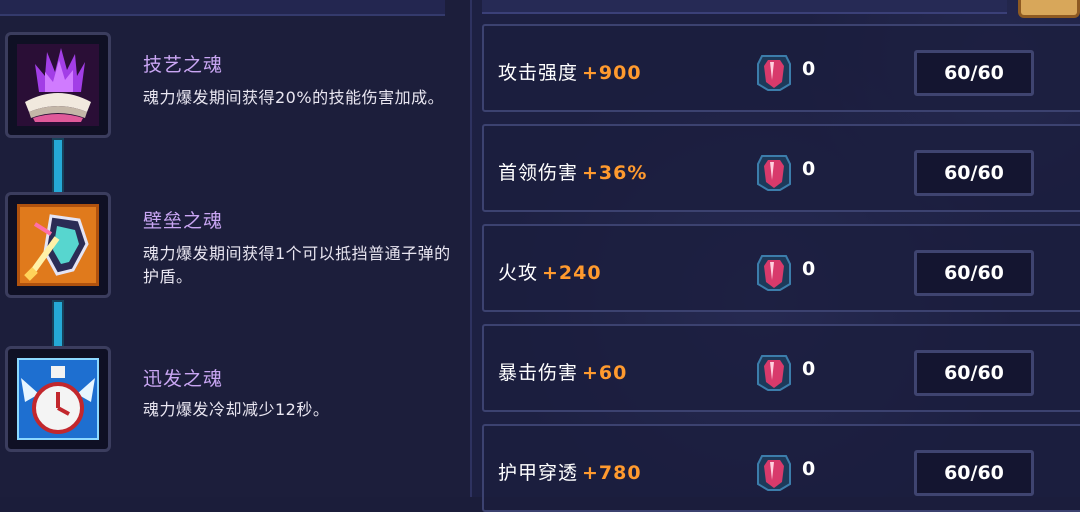 The height and width of the screenshot is (512, 1080). Describe the element at coordinates (183, 221) in the screenshot. I see `skill-name: 壁垒之魂` at that location.